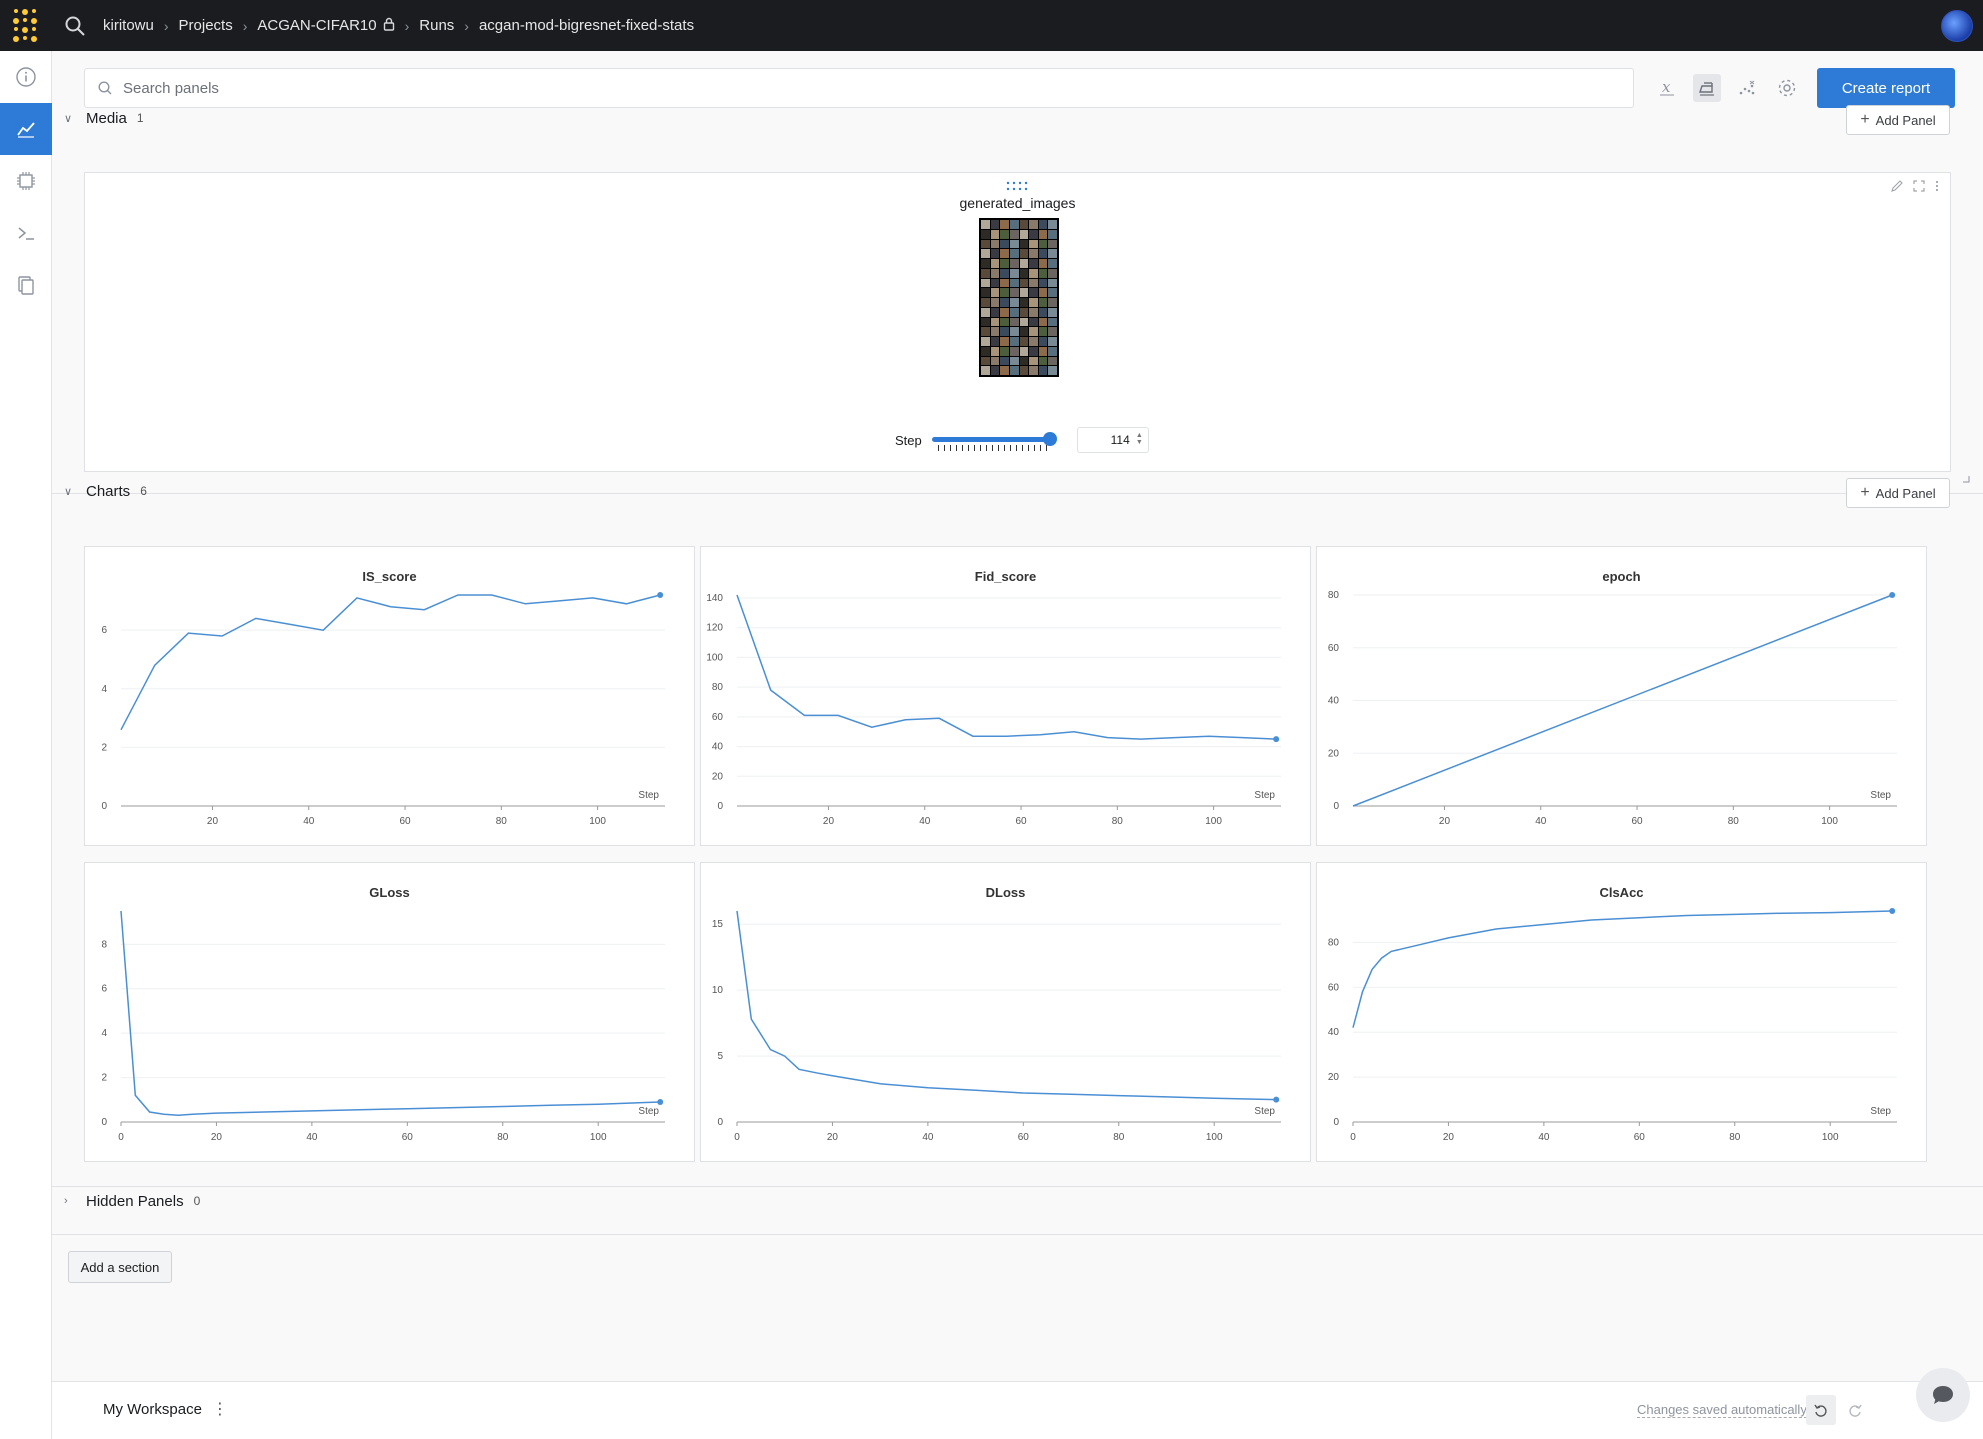 The height and width of the screenshot is (1439, 1983). Describe the element at coordinates (1334, 595) in the screenshot. I see `y-tick-label: 80` at that location.